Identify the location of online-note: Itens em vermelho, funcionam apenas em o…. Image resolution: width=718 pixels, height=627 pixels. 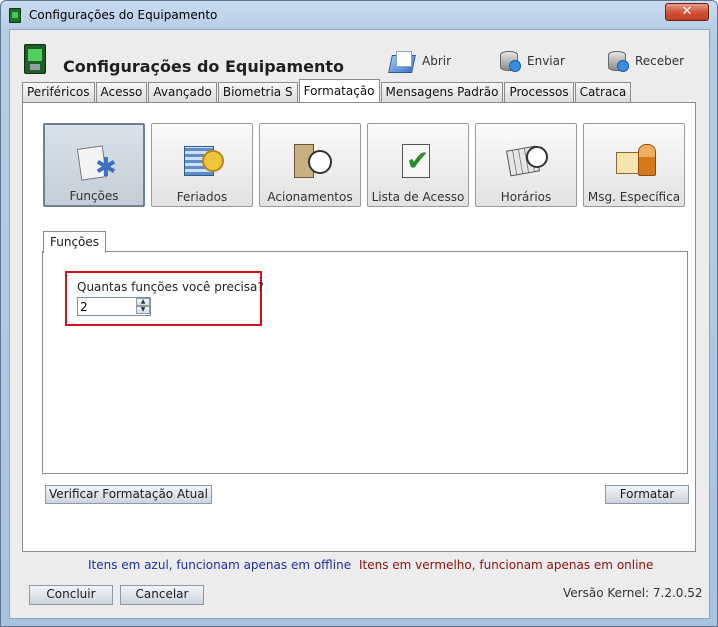
(506, 565).